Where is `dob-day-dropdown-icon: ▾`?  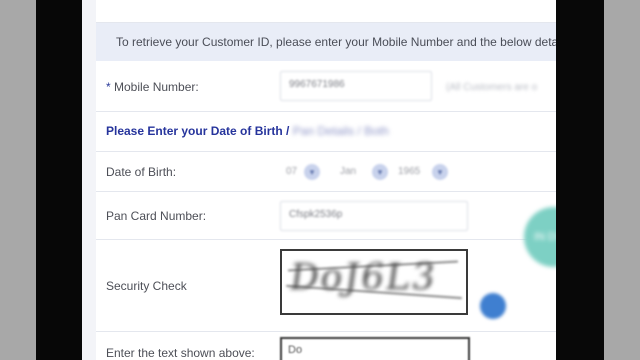 dob-day-dropdown-icon: ▾ is located at coordinates (312, 172).